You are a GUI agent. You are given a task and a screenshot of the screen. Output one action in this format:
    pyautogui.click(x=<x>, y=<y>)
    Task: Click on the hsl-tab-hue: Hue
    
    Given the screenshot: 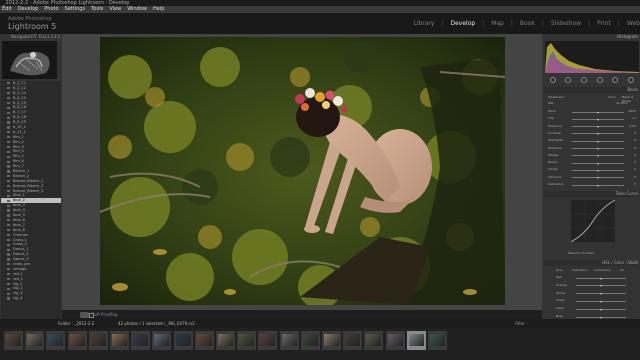 What is the action you would take?
    pyautogui.click(x=559, y=270)
    